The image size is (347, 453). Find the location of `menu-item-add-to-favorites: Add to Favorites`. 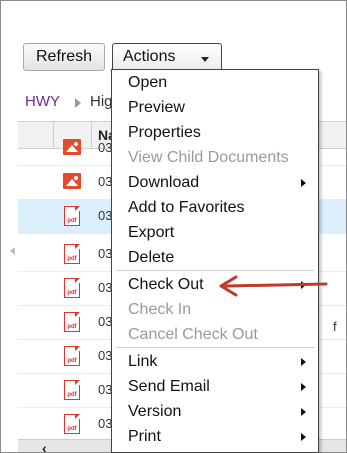

menu-item-add-to-favorites: Add to Favorites is located at coordinates (215, 207).